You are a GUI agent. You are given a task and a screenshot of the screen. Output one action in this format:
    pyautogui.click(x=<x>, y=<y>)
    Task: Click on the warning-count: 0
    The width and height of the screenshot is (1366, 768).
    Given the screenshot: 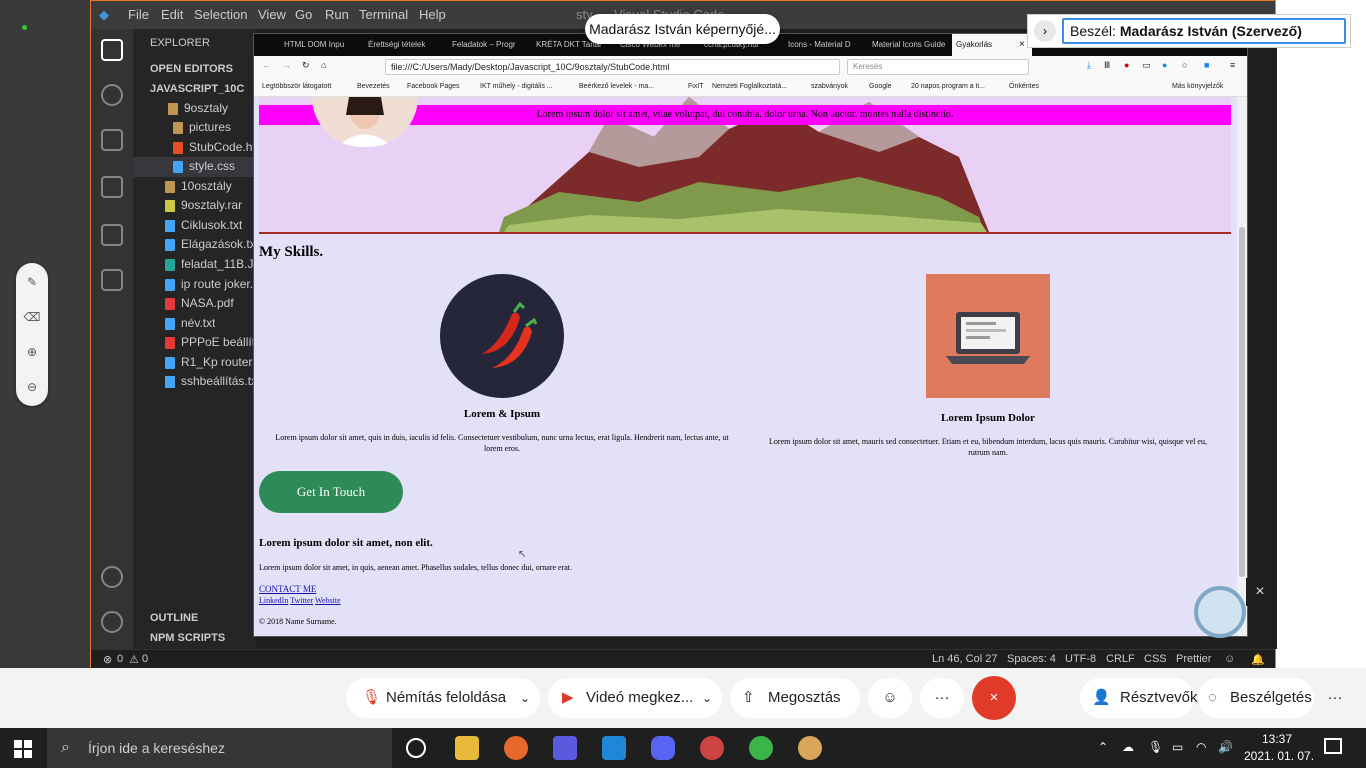 What is the action you would take?
    pyautogui.click(x=145, y=659)
    